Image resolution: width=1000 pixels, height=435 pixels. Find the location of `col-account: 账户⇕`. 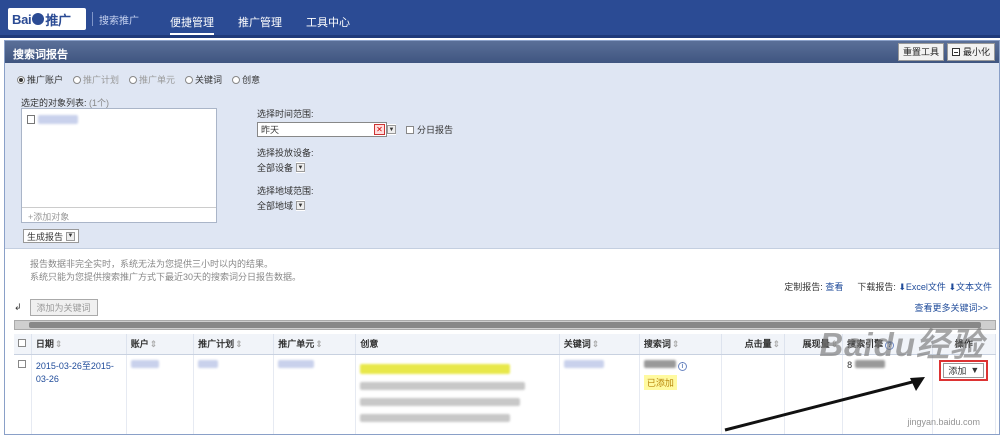

col-account: 账户⇕ is located at coordinates (160, 344).